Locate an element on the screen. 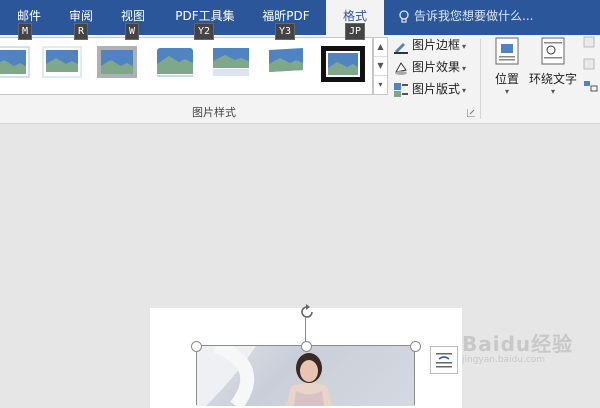 The height and width of the screenshot is (408, 600). picture-styles-gallery is located at coordinates (186, 66).